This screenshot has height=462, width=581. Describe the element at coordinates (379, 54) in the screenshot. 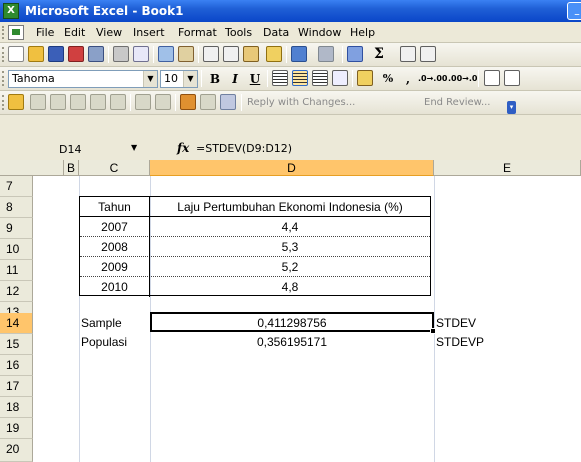

I see `autosum-icon: Σ` at that location.